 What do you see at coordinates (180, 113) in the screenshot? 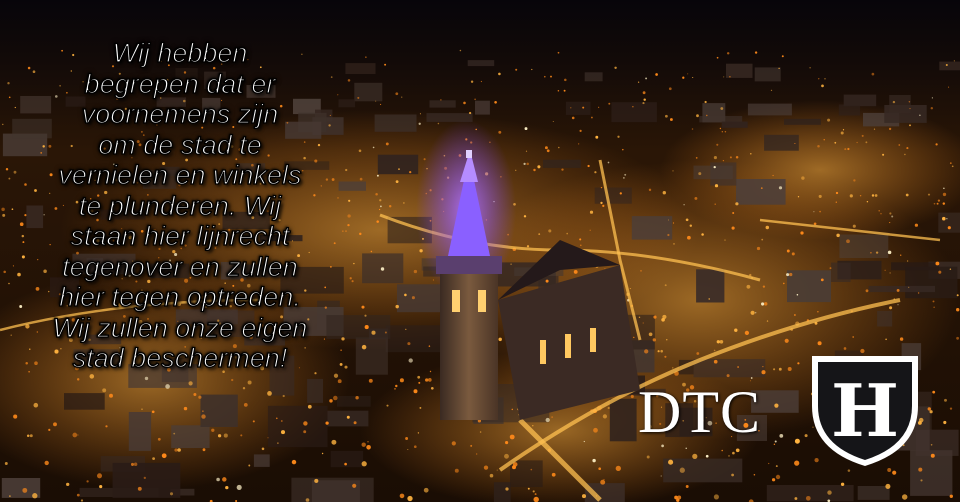
I see `message-line: voornemens zijn` at bounding box center [180, 113].